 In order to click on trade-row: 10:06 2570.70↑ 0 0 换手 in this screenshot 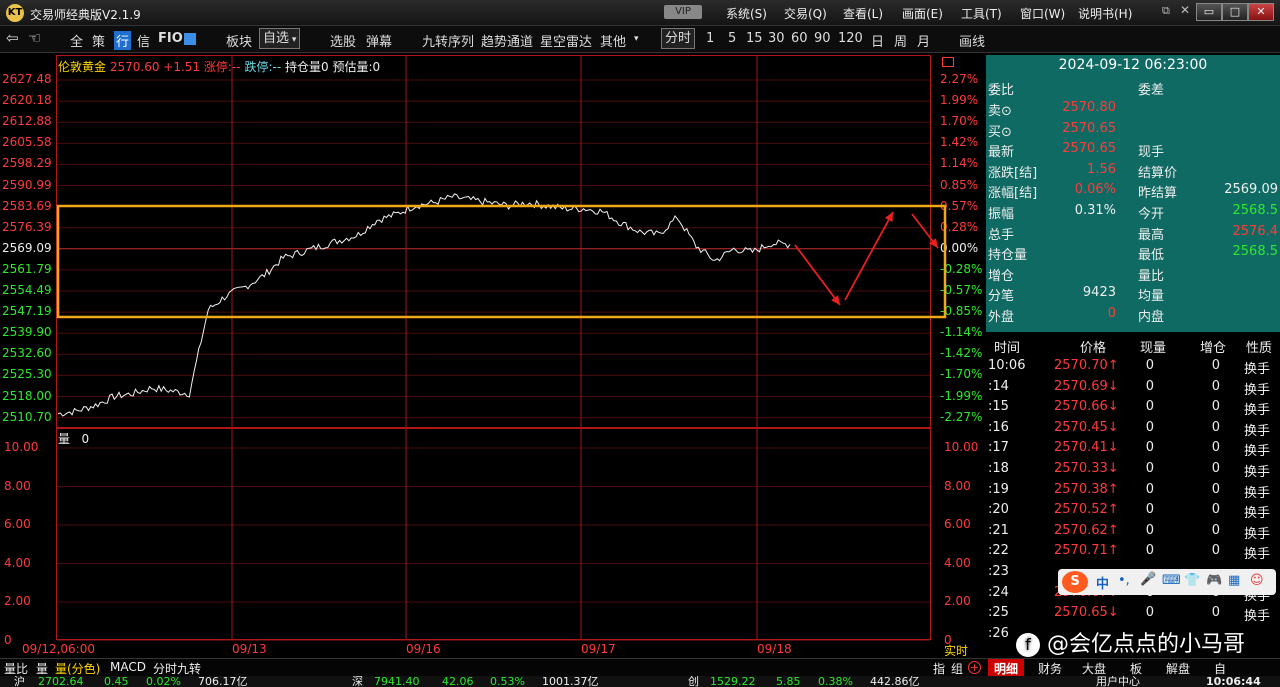, I will do `click(1133, 368)`.